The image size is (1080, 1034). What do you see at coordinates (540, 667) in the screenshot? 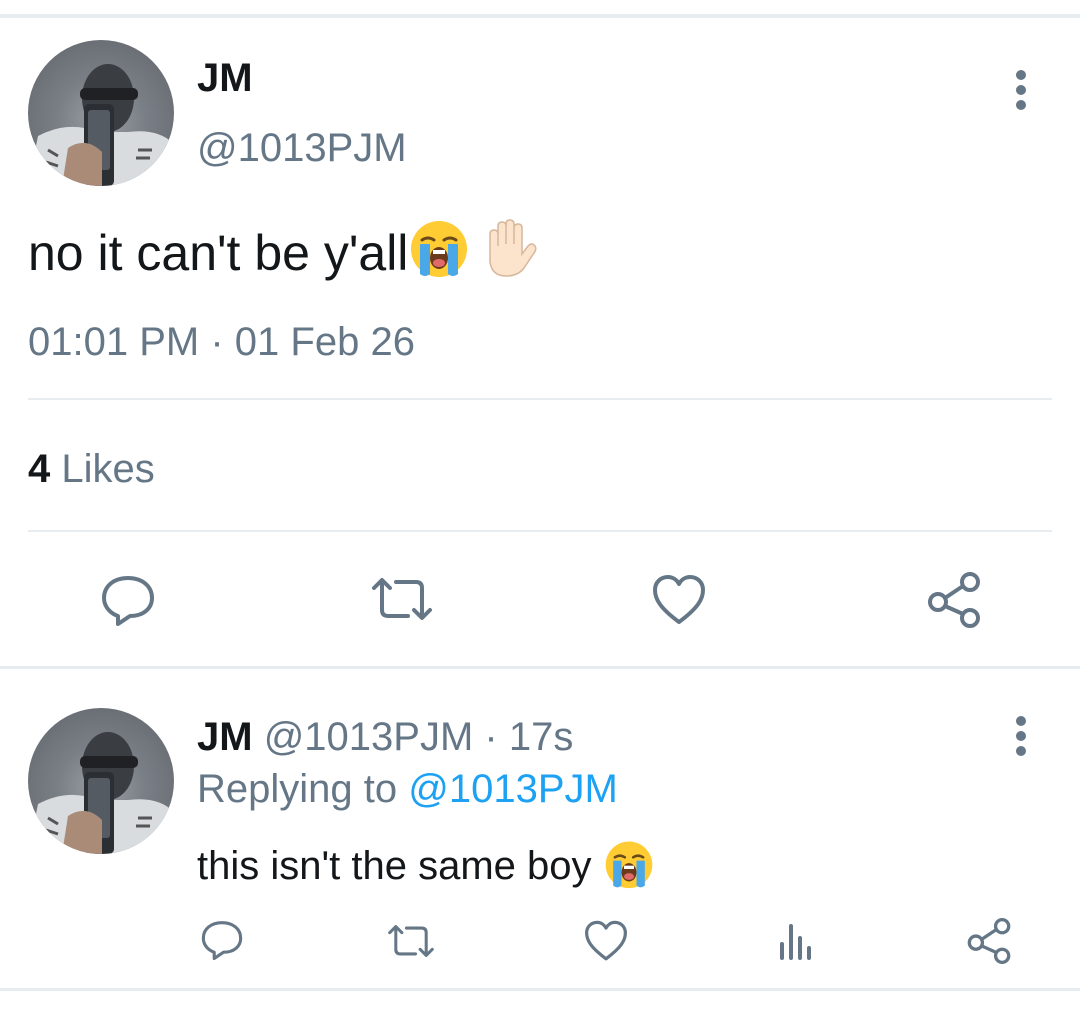
I see `section-divider` at bounding box center [540, 667].